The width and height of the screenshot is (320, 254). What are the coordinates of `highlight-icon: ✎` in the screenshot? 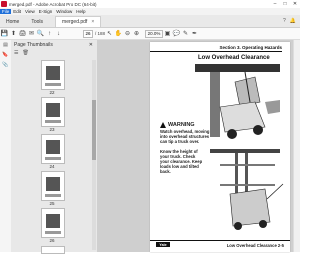 It's located at (185, 33).